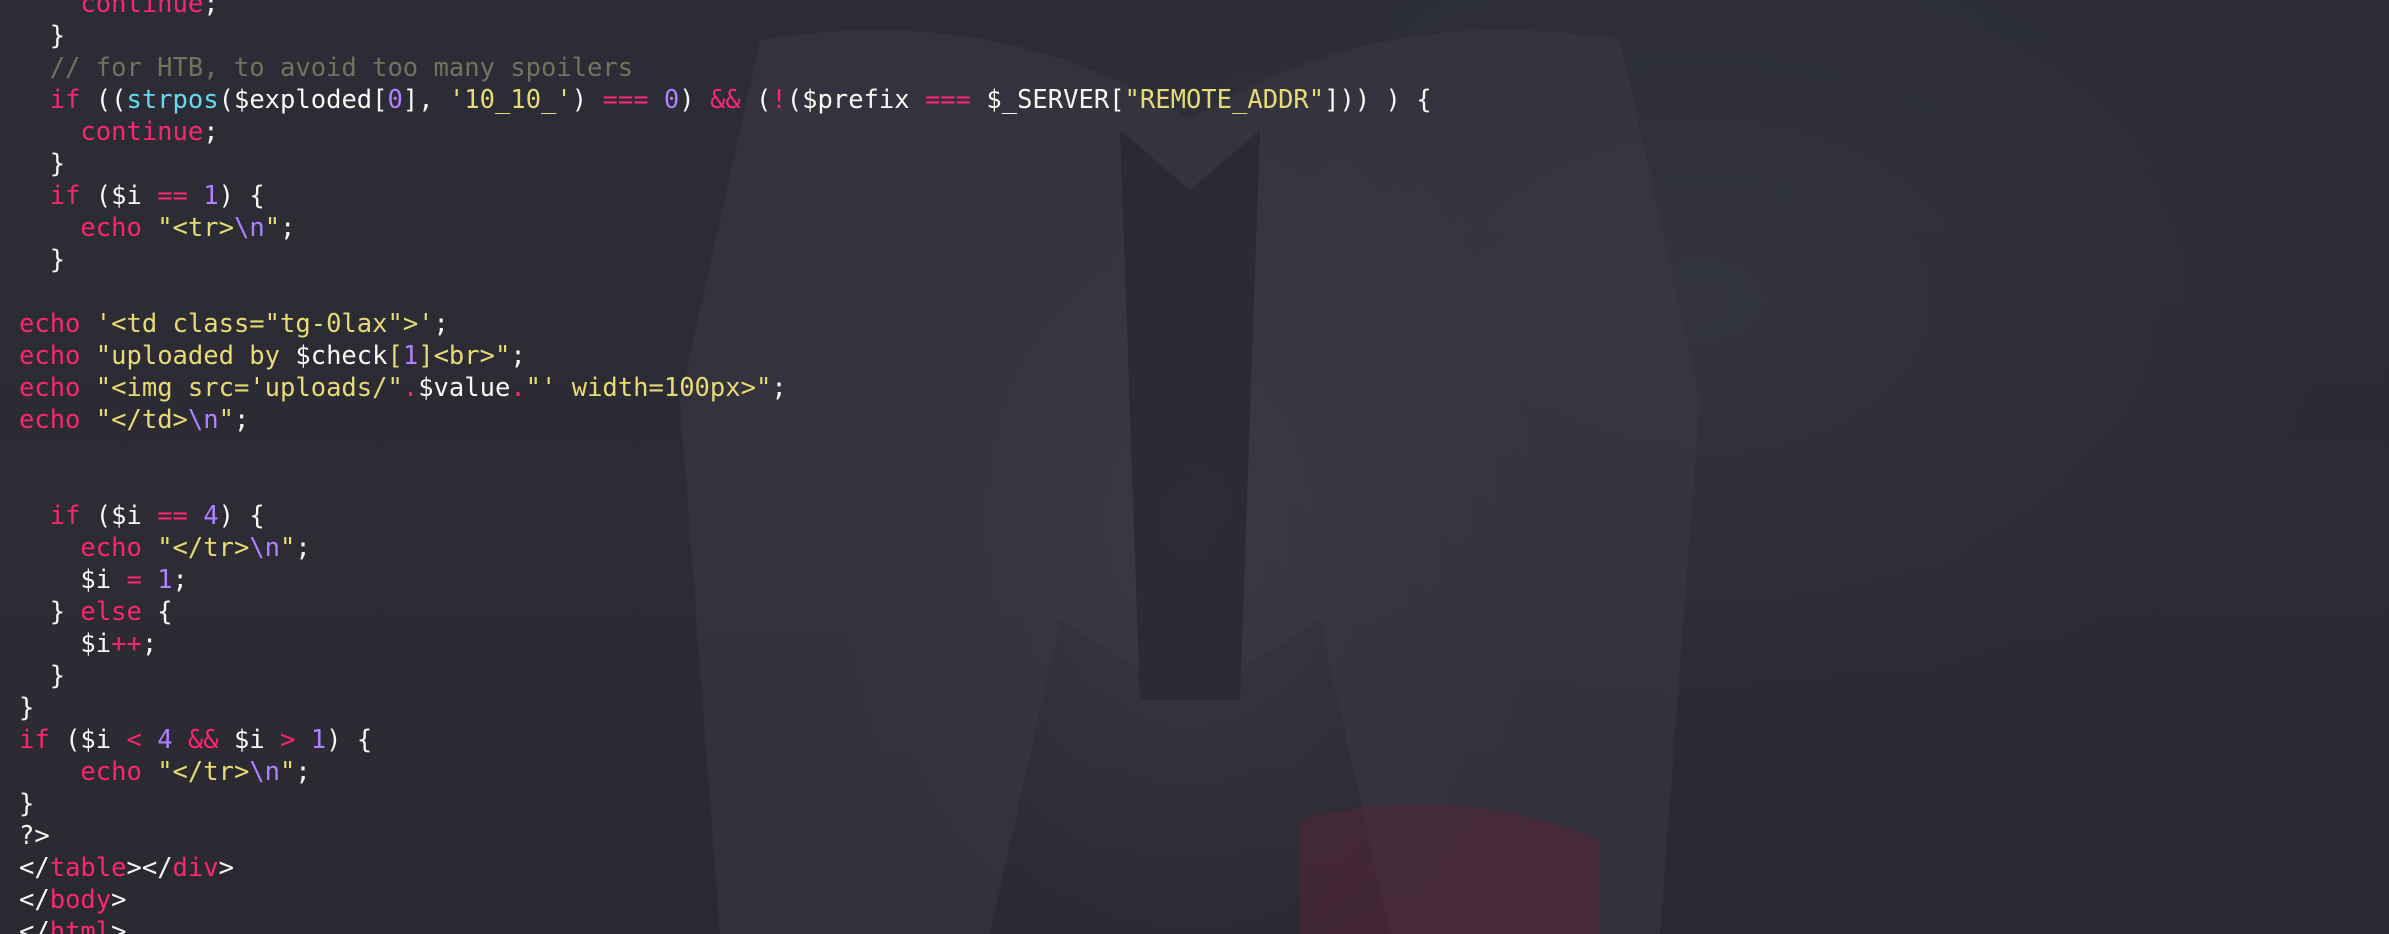 The image size is (2389, 934). What do you see at coordinates (395, 356) in the screenshot?
I see `code-token: [` at bounding box center [395, 356].